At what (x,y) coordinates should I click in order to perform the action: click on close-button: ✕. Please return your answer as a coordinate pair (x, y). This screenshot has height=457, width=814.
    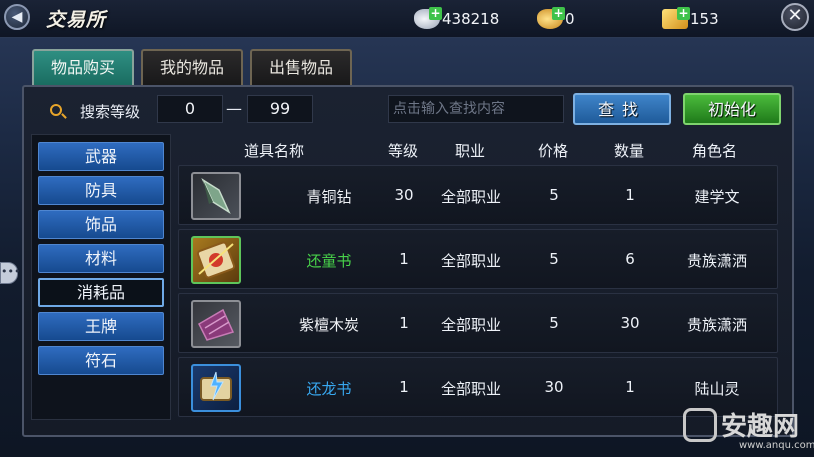
    Looking at the image, I should click on (795, 17).